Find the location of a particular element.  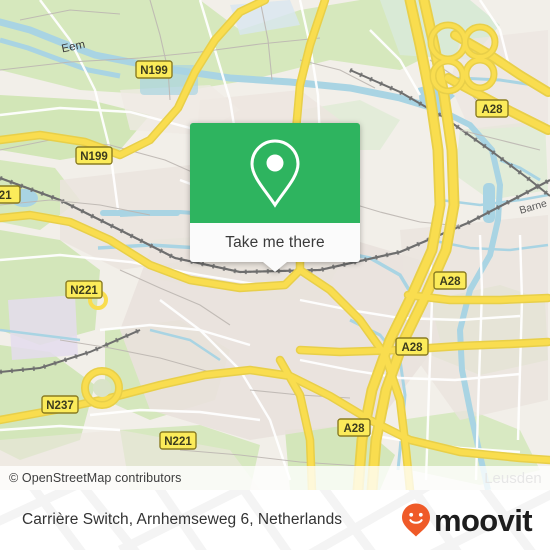

road-shield-n221-edge: 221 is located at coordinates (10, 194).